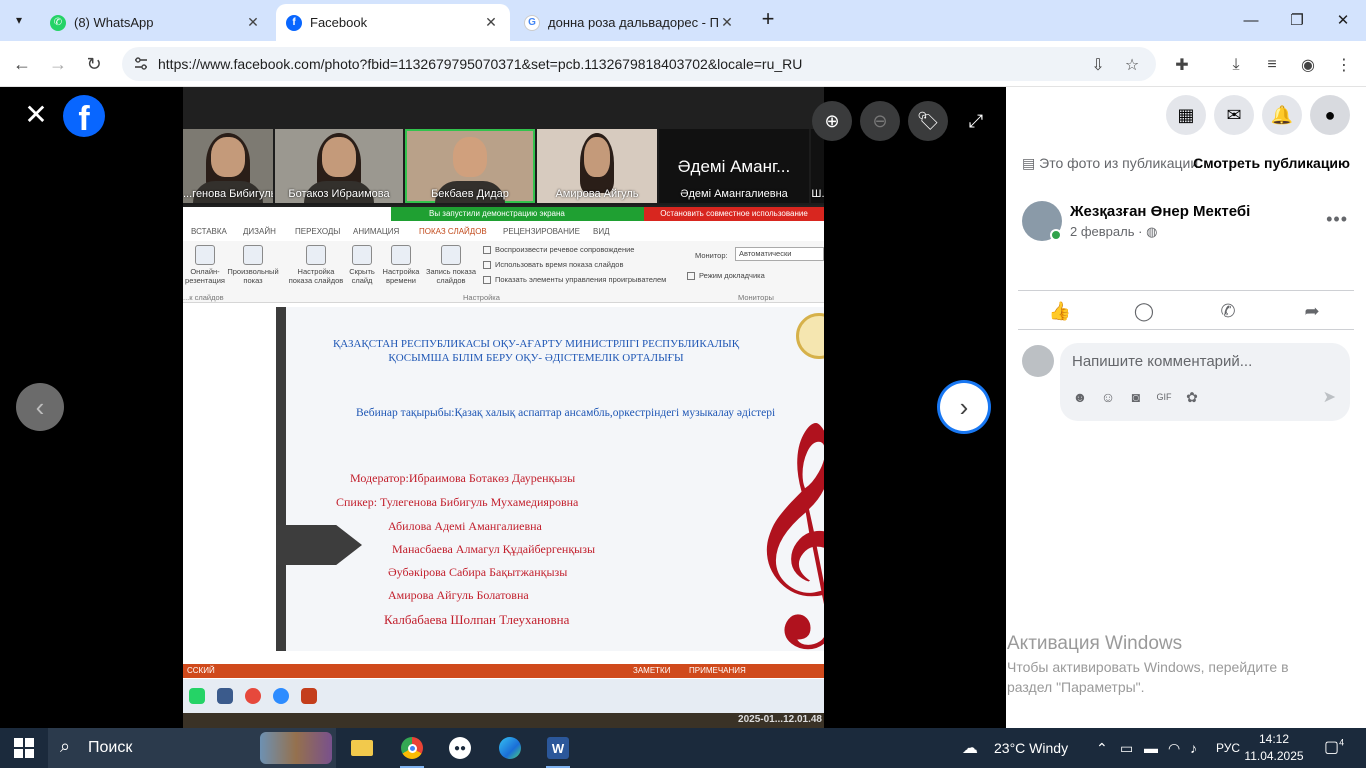 Image resolution: width=1366 pixels, height=768 pixels. What do you see at coordinates (976, 121) in the screenshot?
I see `fullscreen-button: ⤢` at bounding box center [976, 121].